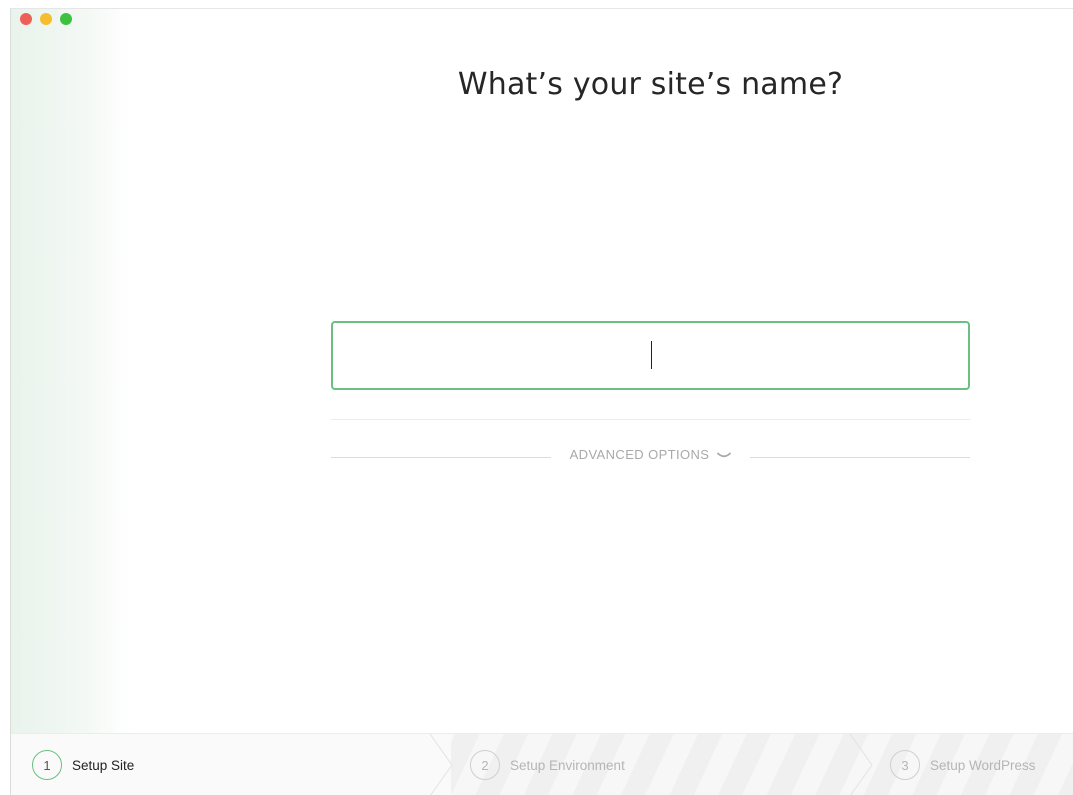 This screenshot has width=1073, height=795. What do you see at coordinates (567, 765) in the screenshot?
I see `step-label: Setup Environment` at bounding box center [567, 765].